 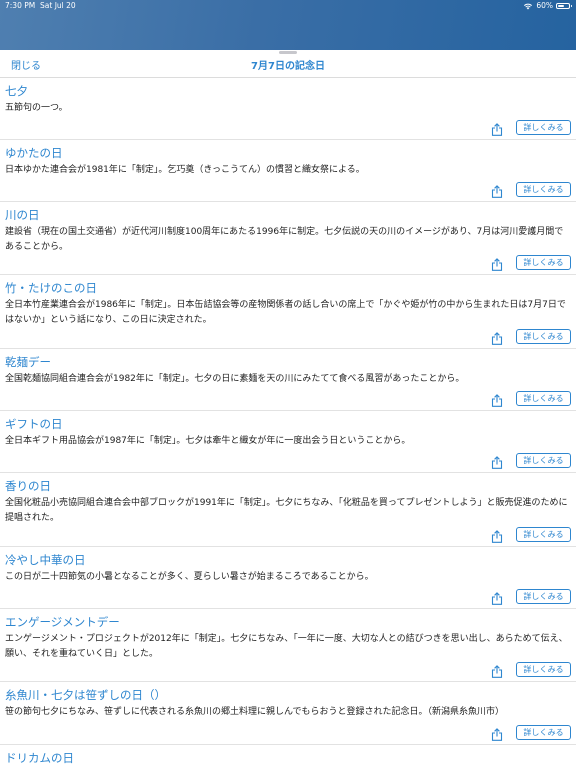 I want to click on entry-title: ゆかたの日, so click(x=34, y=153).